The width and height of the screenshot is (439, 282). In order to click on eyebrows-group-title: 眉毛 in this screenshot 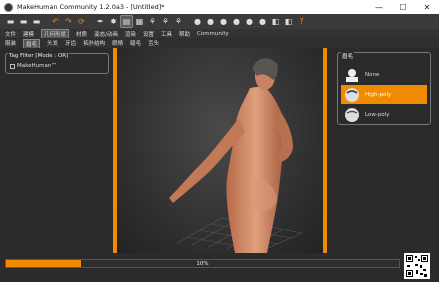, I will do `click(348, 56)`.